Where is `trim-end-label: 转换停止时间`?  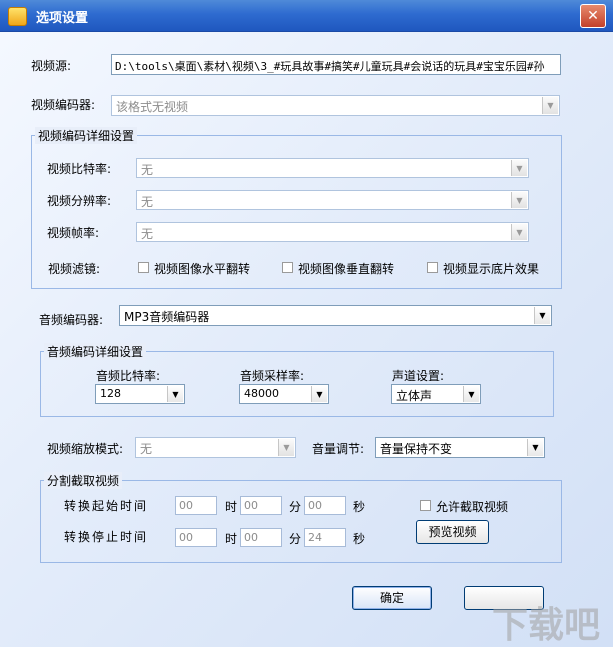
trim-end-label: 转换停止时间 is located at coordinates (106, 537).